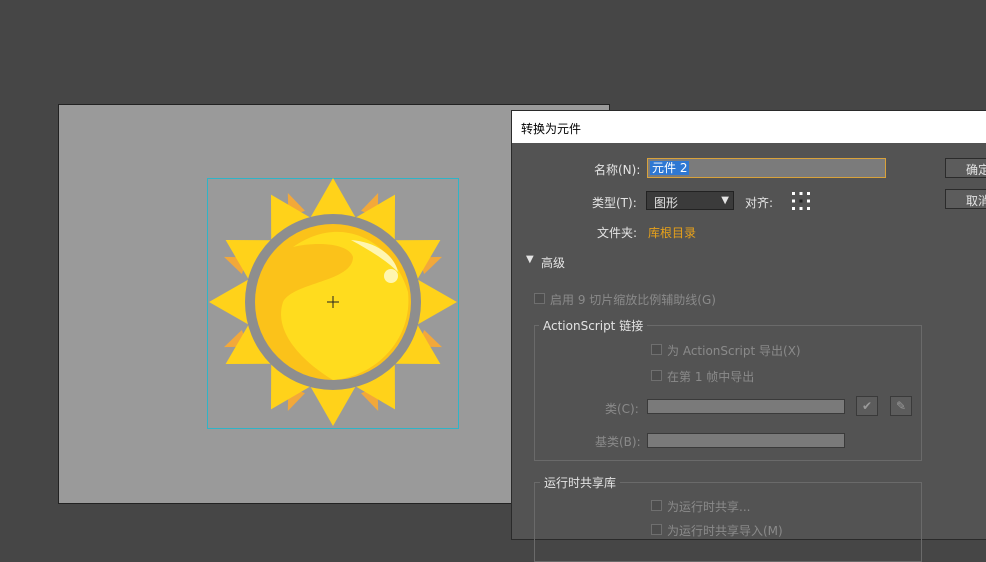 The height and width of the screenshot is (562, 986). I want to click on registration-grid-icon, so click(801, 201).